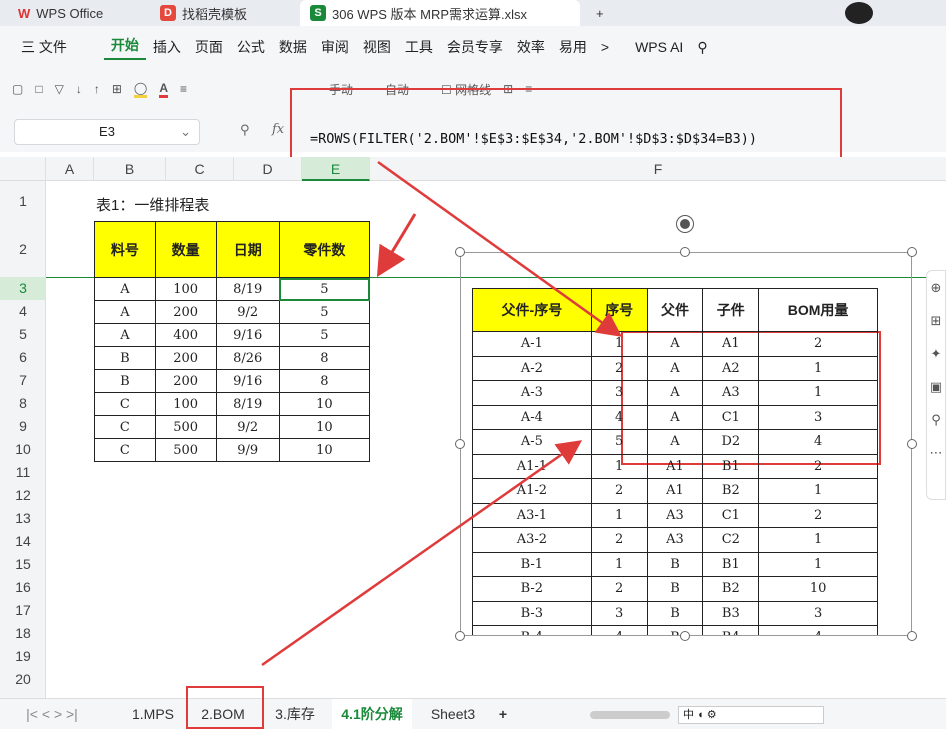 This screenshot has height=730, width=946. Describe the element at coordinates (503, 714) in the screenshot. I see `add-sheet-button: +` at that location.